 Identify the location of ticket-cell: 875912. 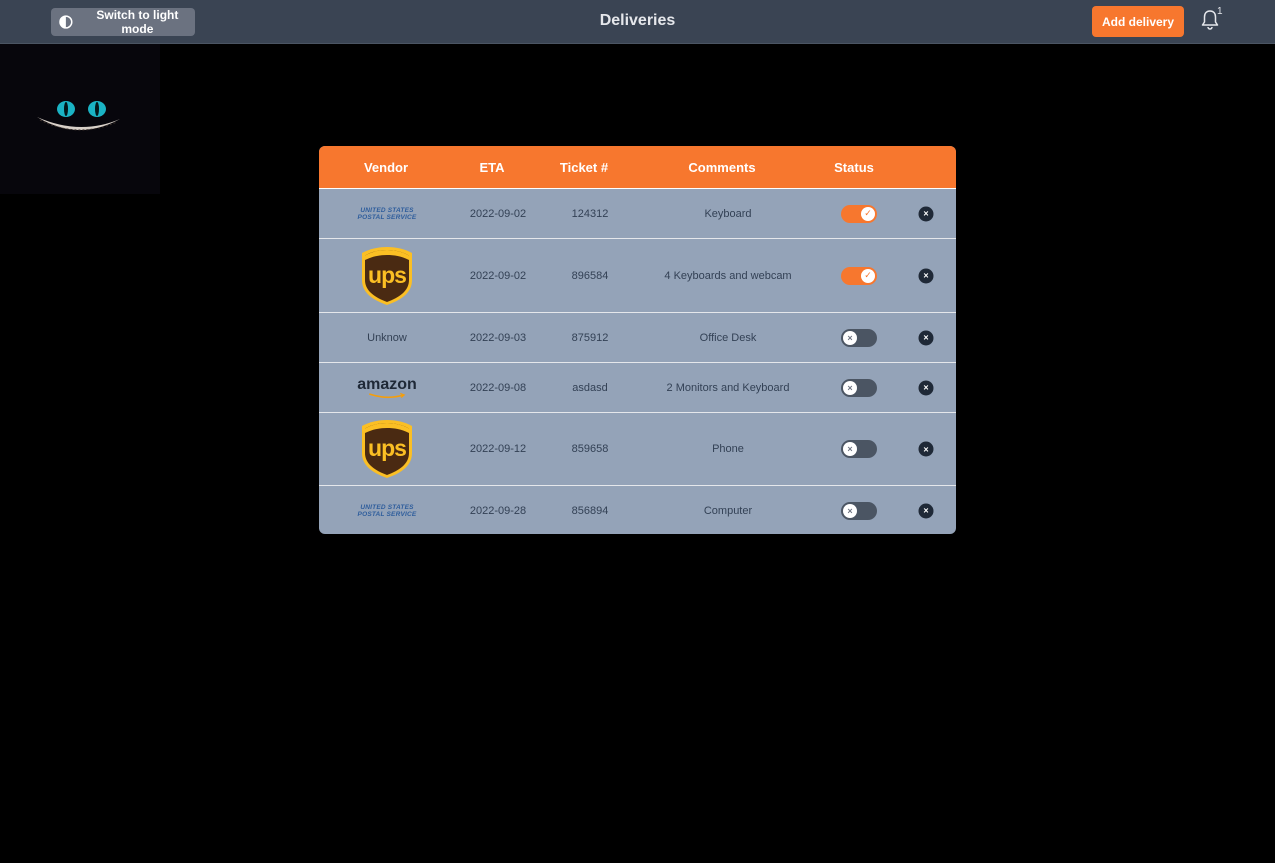
(590, 337).